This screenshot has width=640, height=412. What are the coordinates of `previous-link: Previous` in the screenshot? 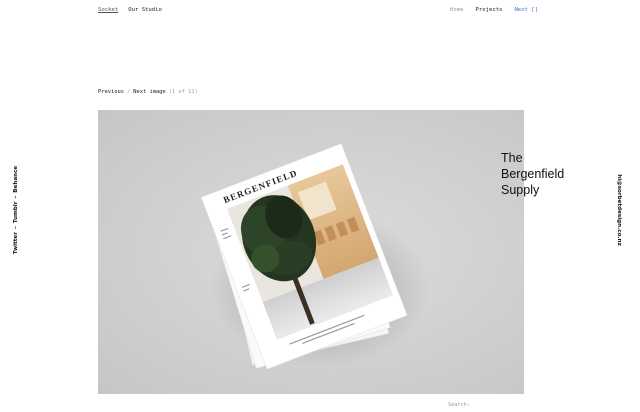 It's located at (111, 92).